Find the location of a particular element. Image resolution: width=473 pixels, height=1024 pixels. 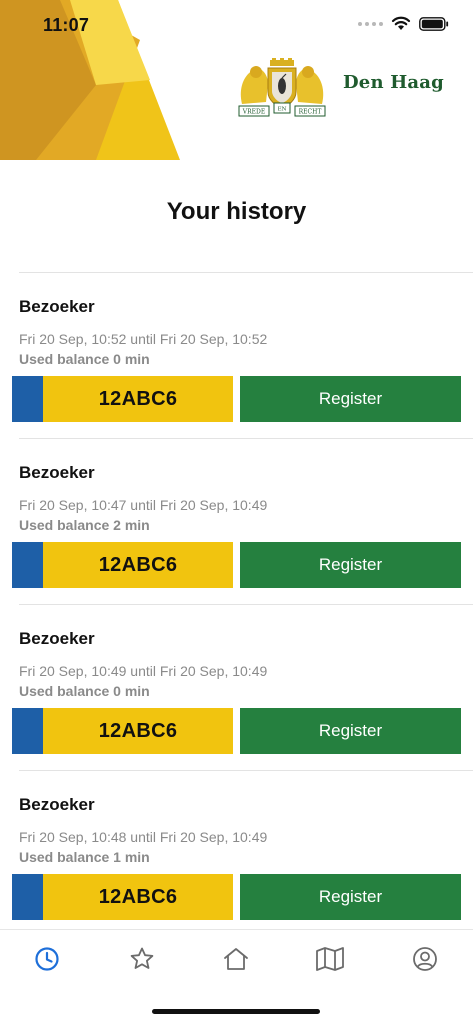

tab-favorites is located at coordinates (142, 959).